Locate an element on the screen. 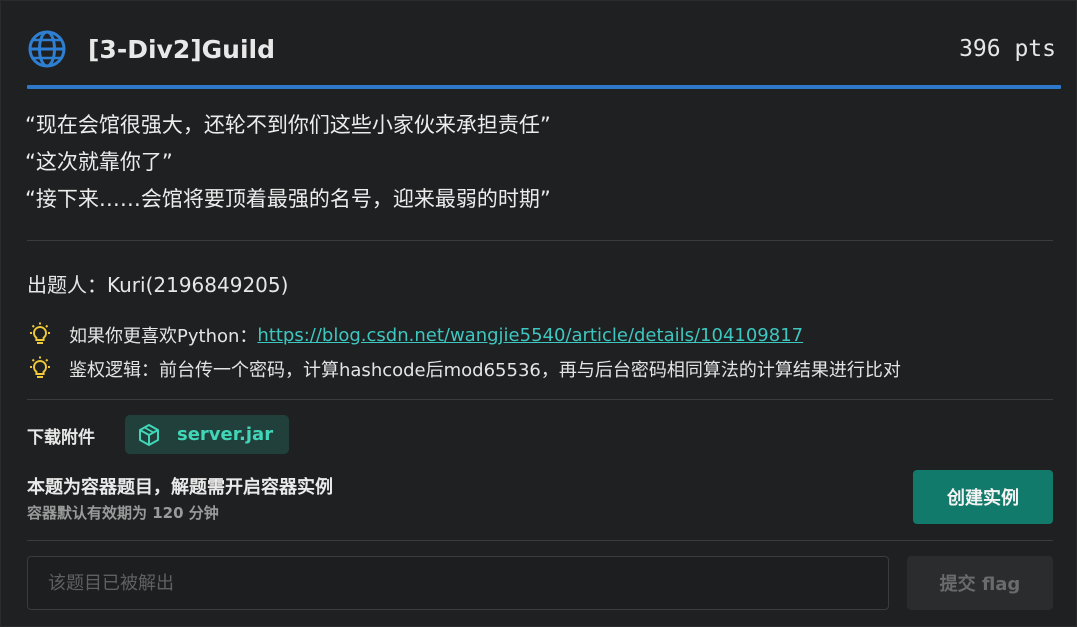 The width and height of the screenshot is (1077, 627). header-accent-line is located at coordinates (544, 87).